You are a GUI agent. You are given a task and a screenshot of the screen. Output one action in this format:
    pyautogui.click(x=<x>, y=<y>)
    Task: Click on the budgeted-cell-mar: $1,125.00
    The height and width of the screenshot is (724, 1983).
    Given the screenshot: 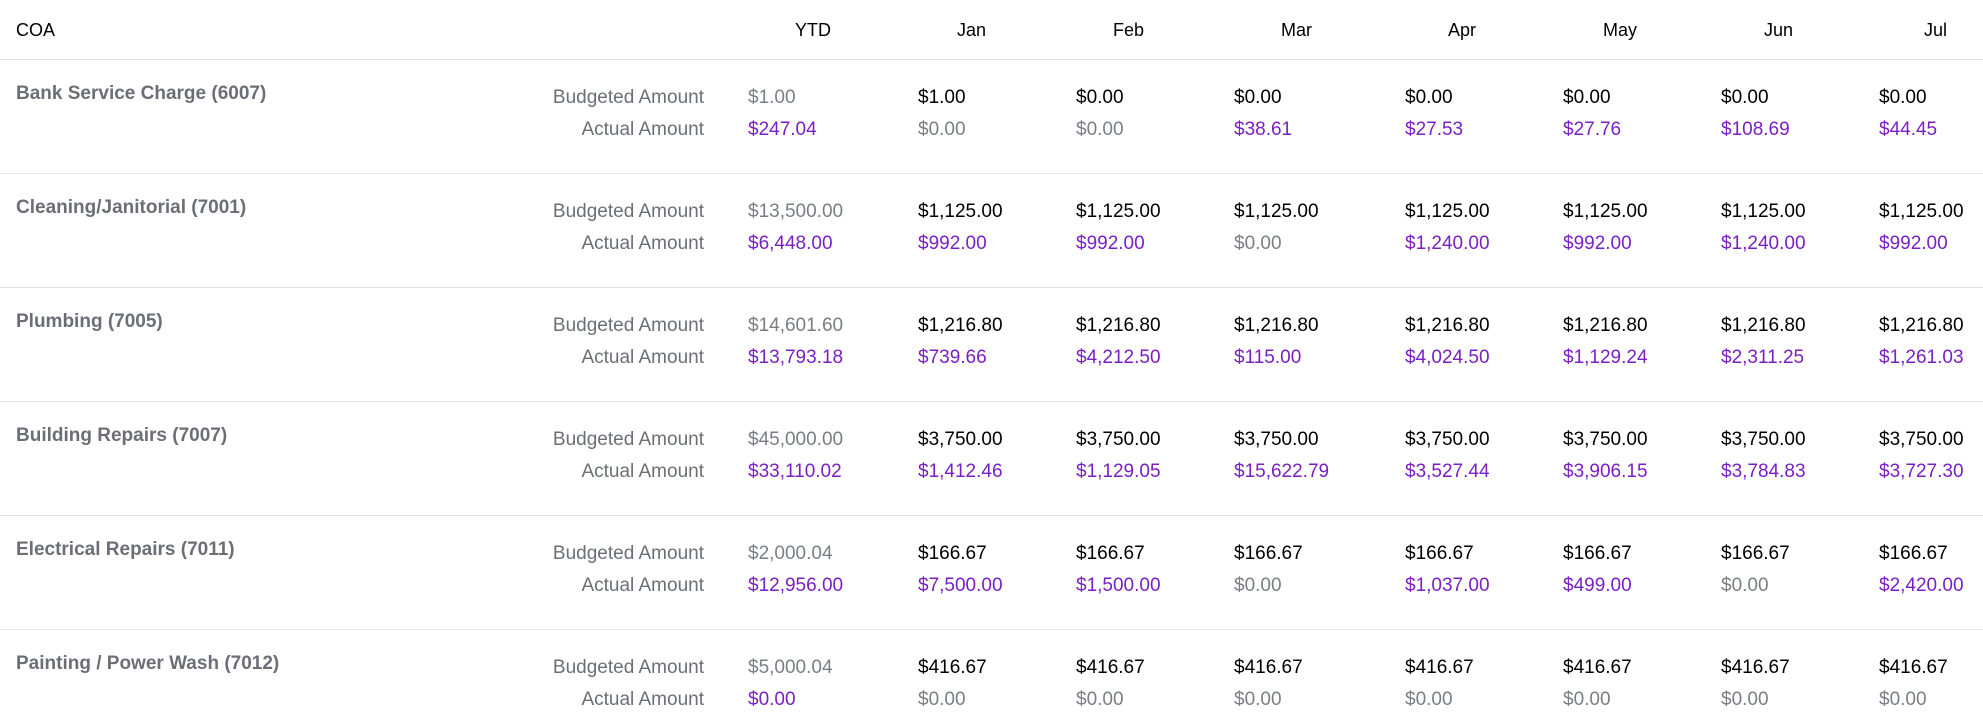 What is the action you would take?
    pyautogui.click(x=1276, y=211)
    